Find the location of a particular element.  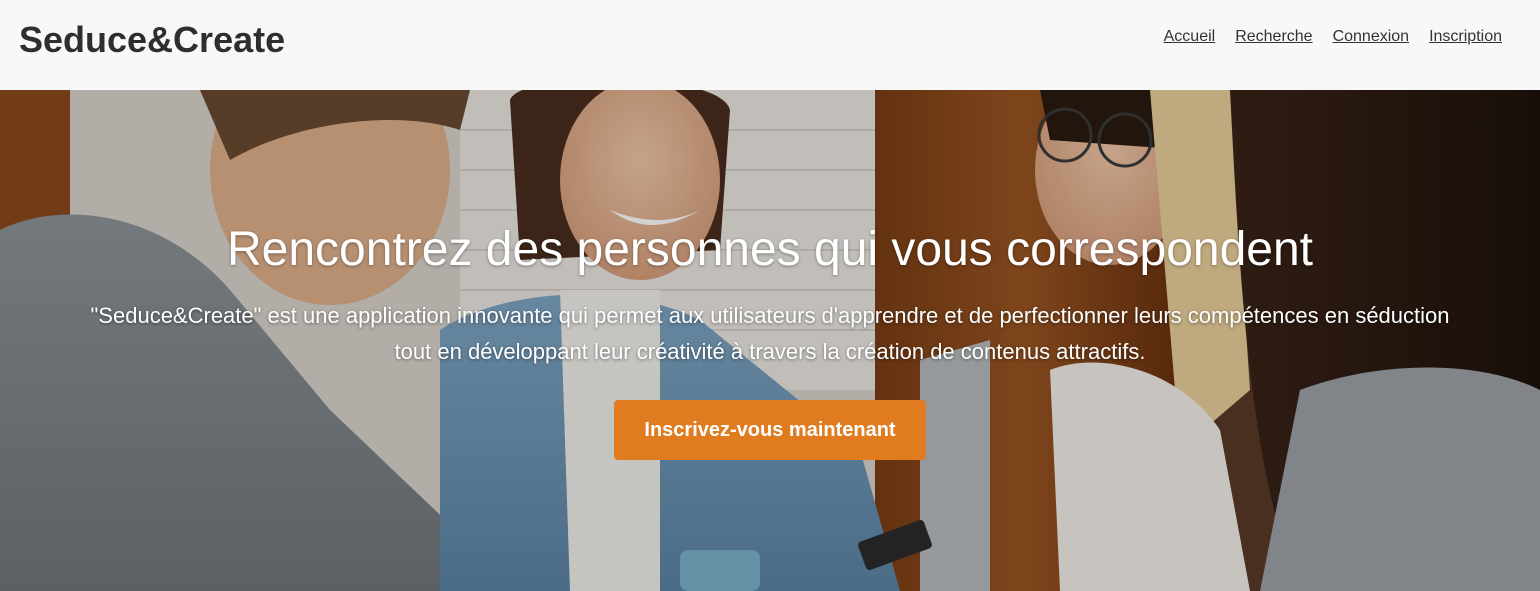

nav-link-inscription: Inscription is located at coordinates (1465, 37).